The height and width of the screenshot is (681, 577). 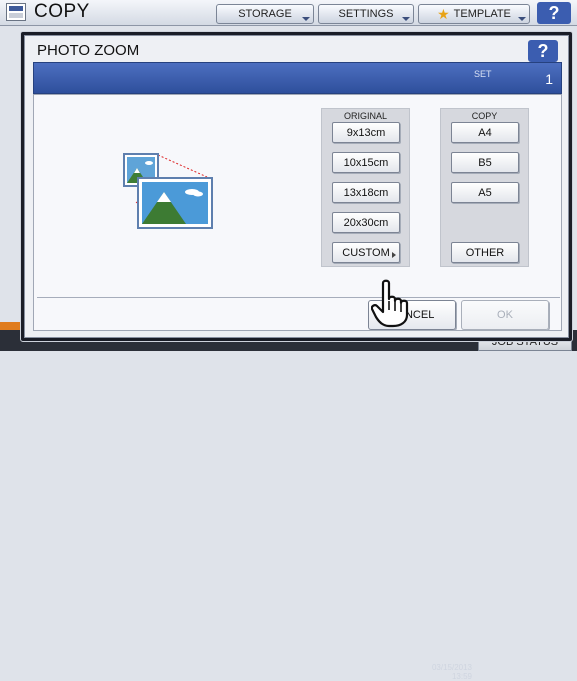 I want to click on divider, so click(x=298, y=297).